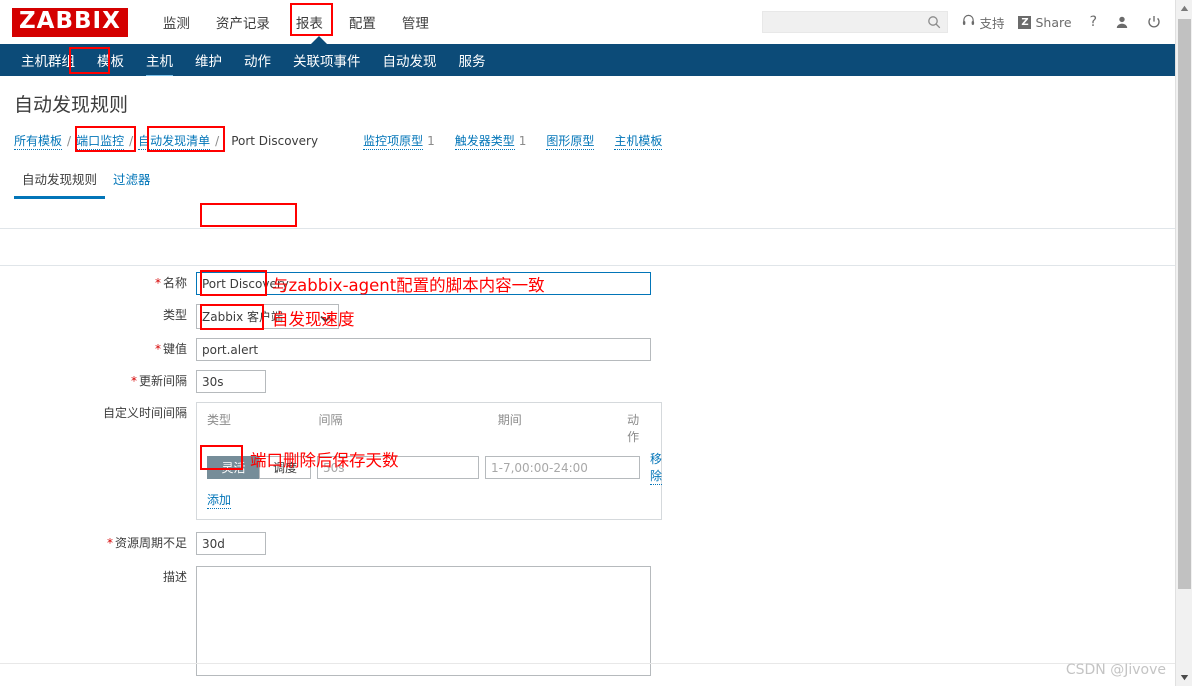 This screenshot has width=1192, height=686. What do you see at coordinates (174, 141) in the screenshot?
I see `breadcrumb-discovery-list: 自动发现清单` at bounding box center [174, 141].